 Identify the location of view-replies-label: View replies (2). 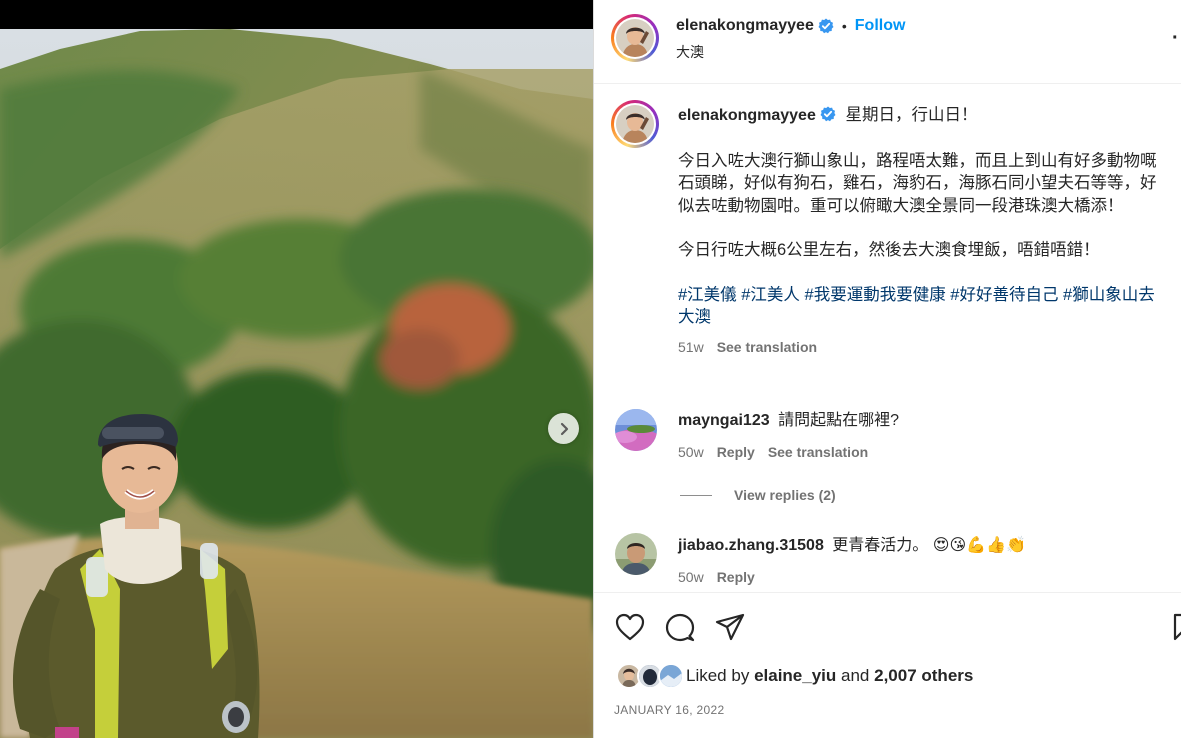
(785, 495).